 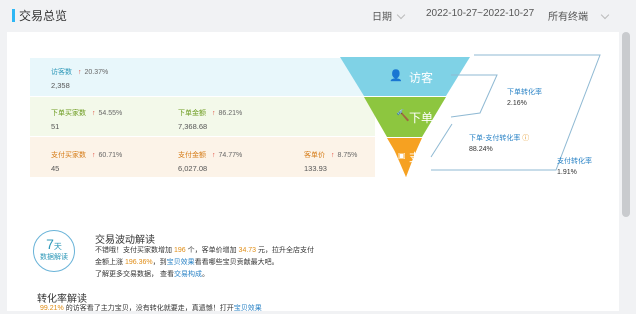 I want to click on conv-order: 下单转化率 2.16%, so click(x=524, y=97).